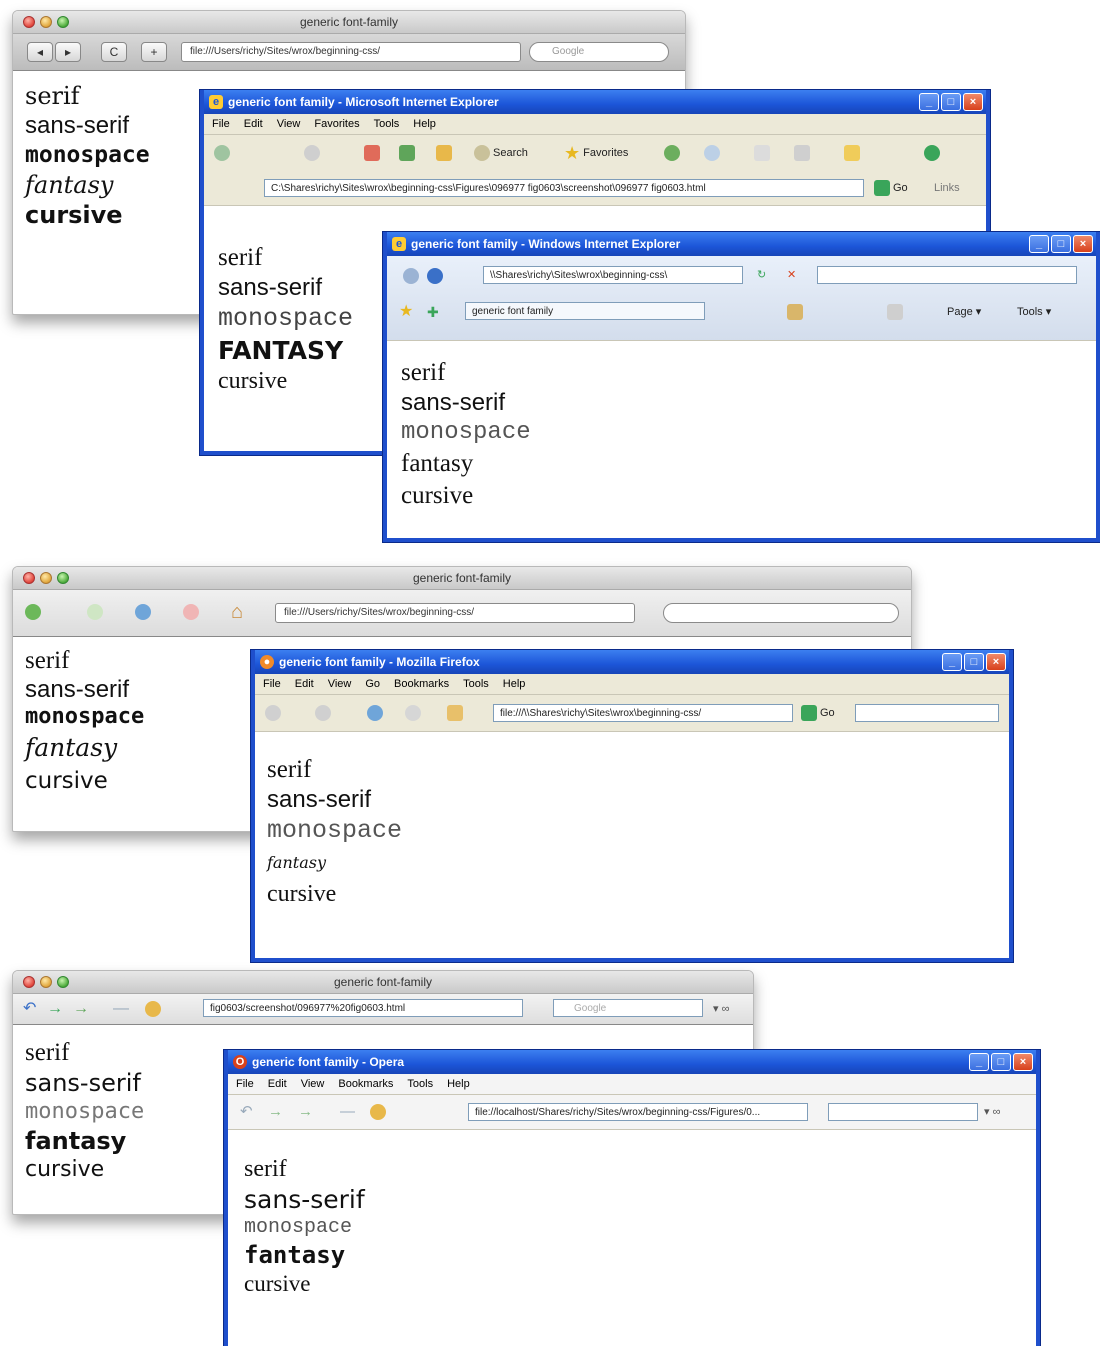 The height and width of the screenshot is (1346, 1100). What do you see at coordinates (932, 153) in the screenshot?
I see `messenger-button` at bounding box center [932, 153].